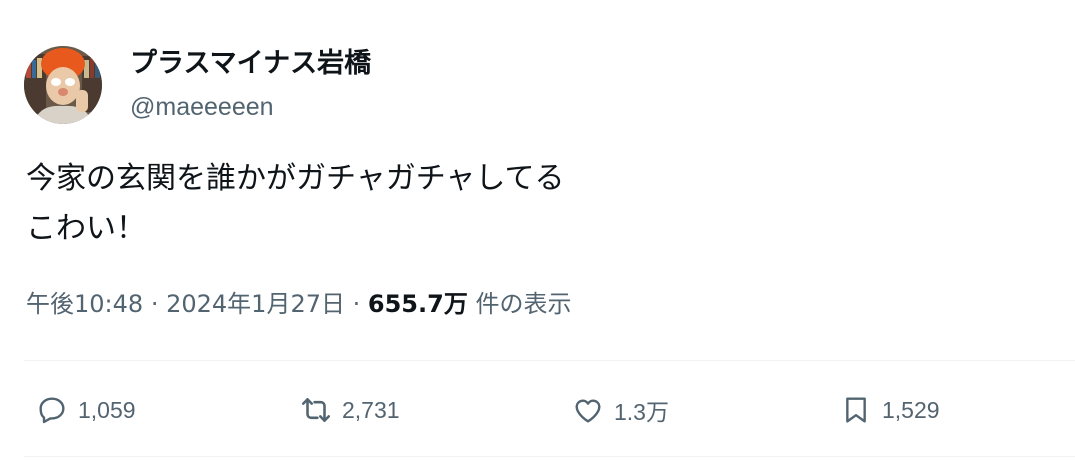  I want to click on bookmark-count: 1,529, so click(911, 409).